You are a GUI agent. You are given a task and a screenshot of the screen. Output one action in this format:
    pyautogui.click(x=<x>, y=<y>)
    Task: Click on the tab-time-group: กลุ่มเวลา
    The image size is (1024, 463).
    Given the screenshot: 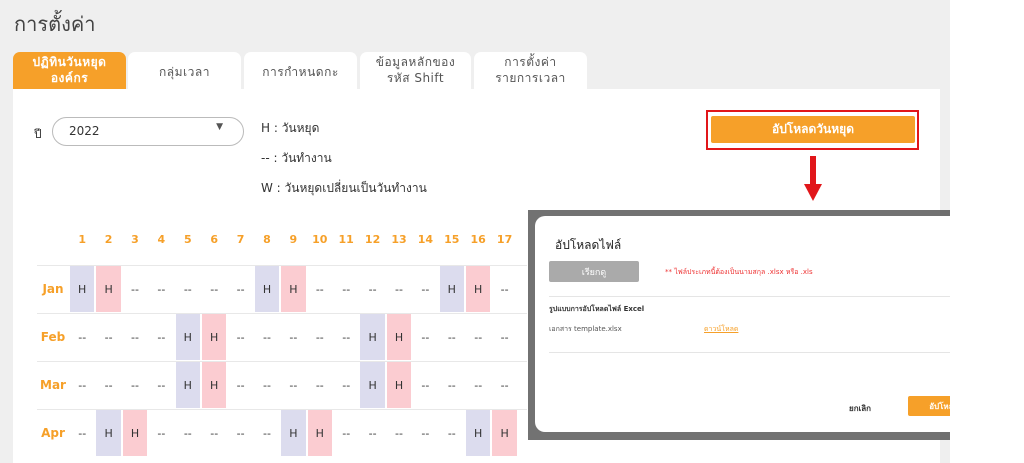 What is the action you would take?
    pyautogui.click(x=184, y=70)
    